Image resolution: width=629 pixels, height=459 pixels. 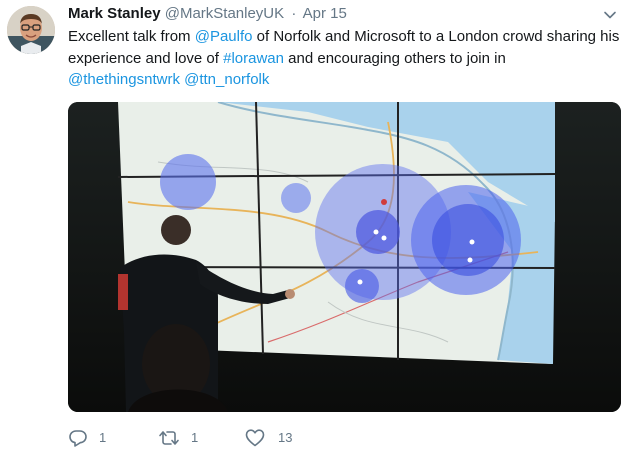 I want to click on avatar-image, so click(x=31, y=30).